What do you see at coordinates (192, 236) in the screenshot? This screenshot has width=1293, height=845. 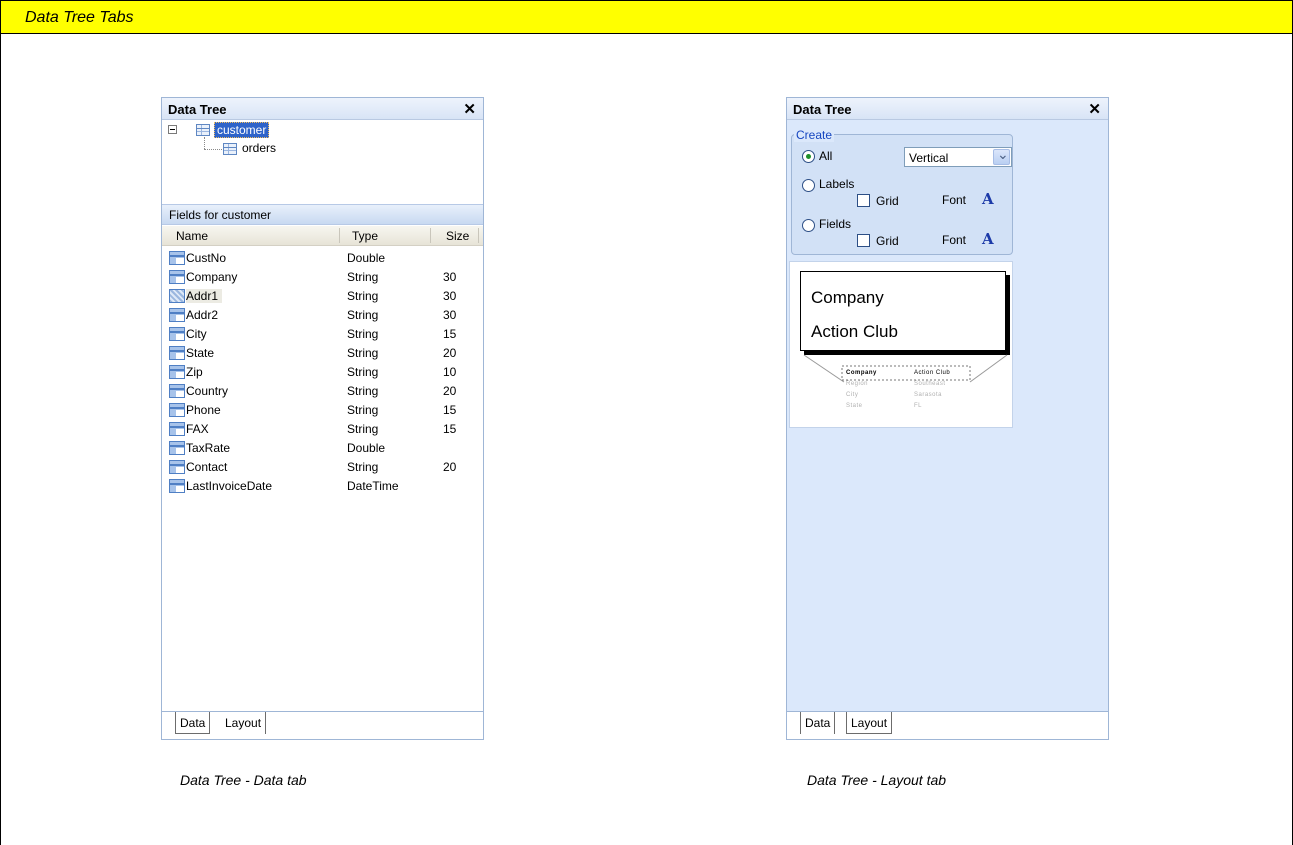 I see `column-header-name: Name` at bounding box center [192, 236].